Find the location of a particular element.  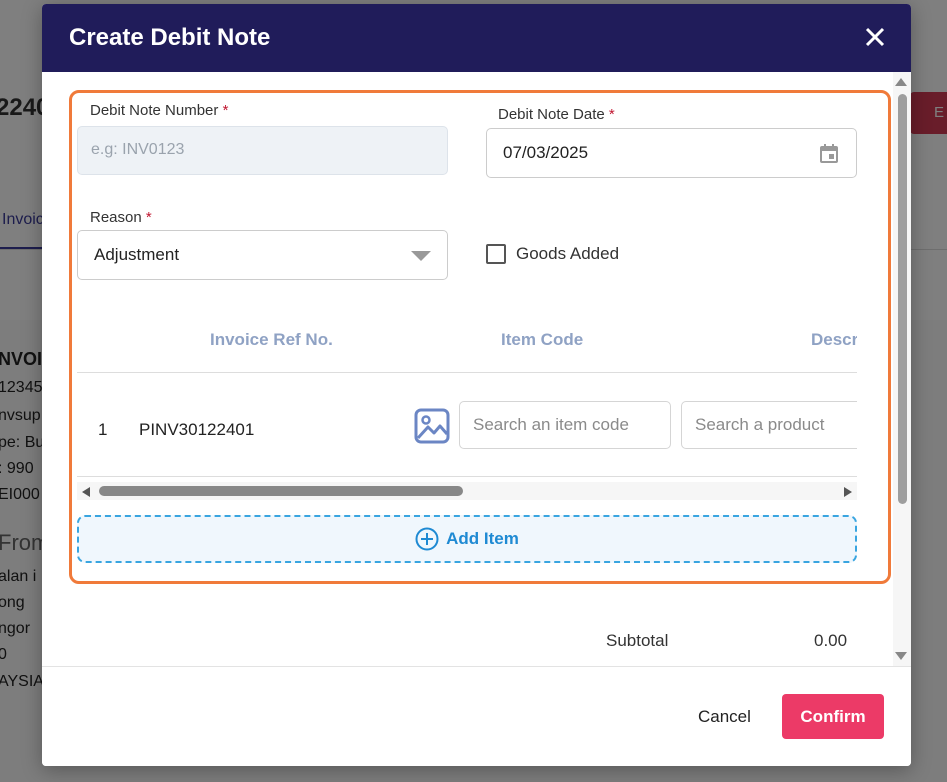

debit-note-date-label: Debit Note Date * is located at coordinates (556, 114).